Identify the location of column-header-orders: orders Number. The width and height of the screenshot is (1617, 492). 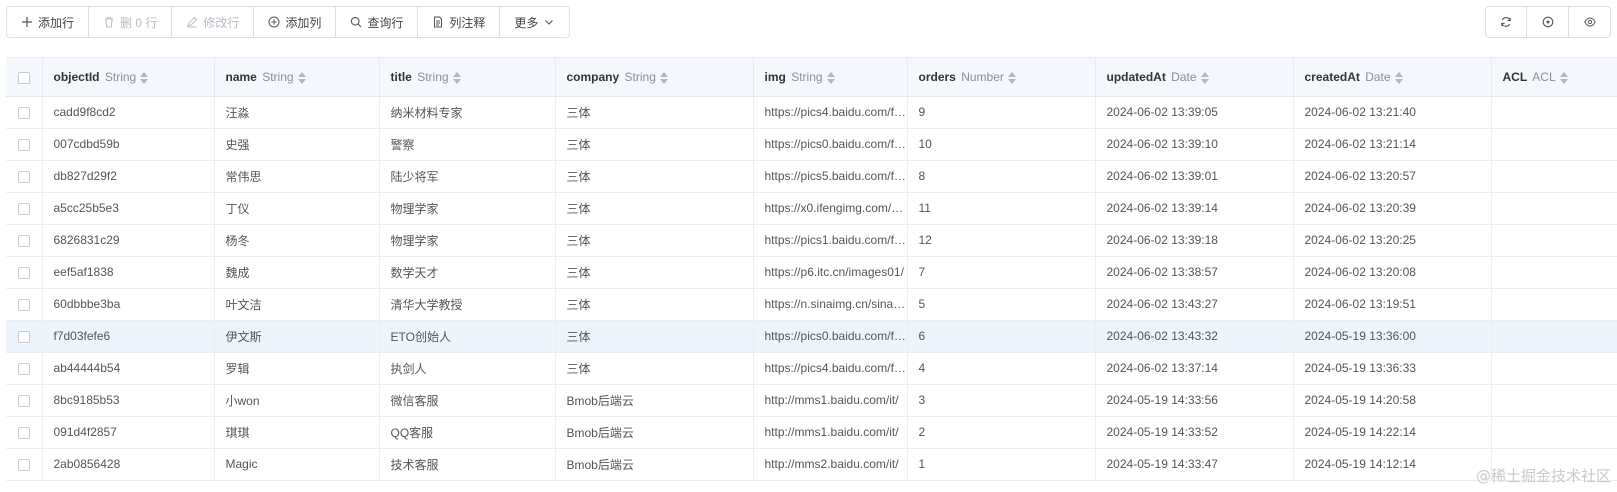
(1001, 77).